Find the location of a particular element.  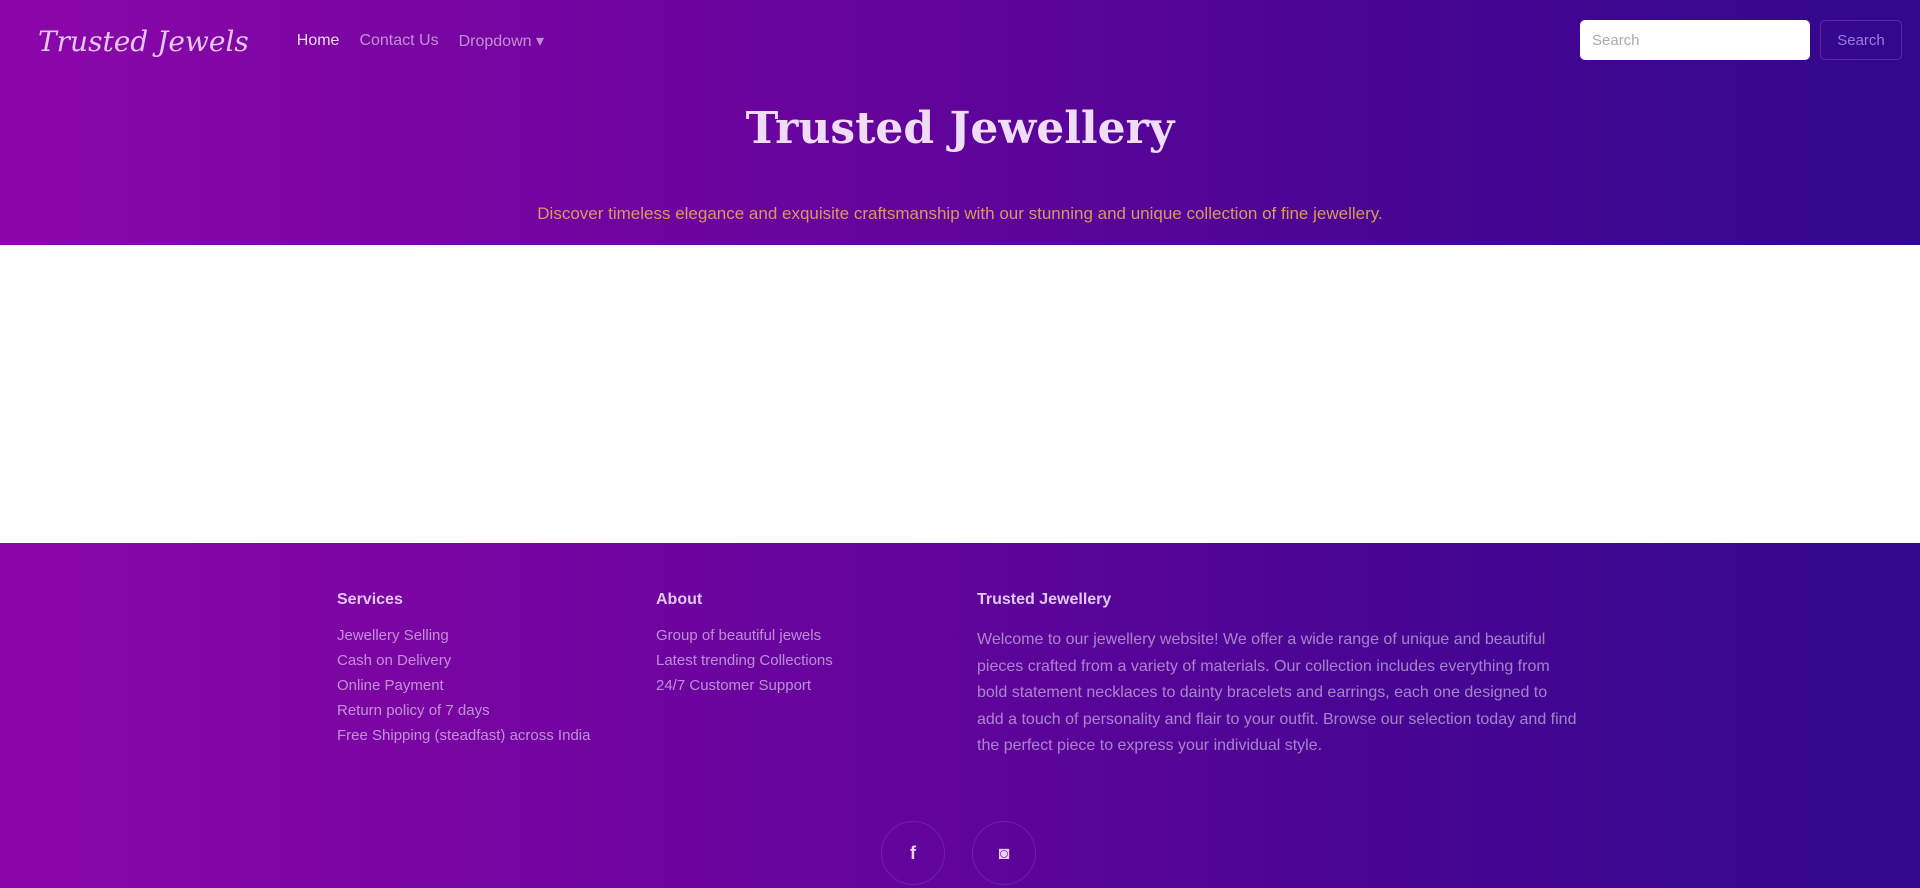

search-button: Search is located at coordinates (1861, 40).